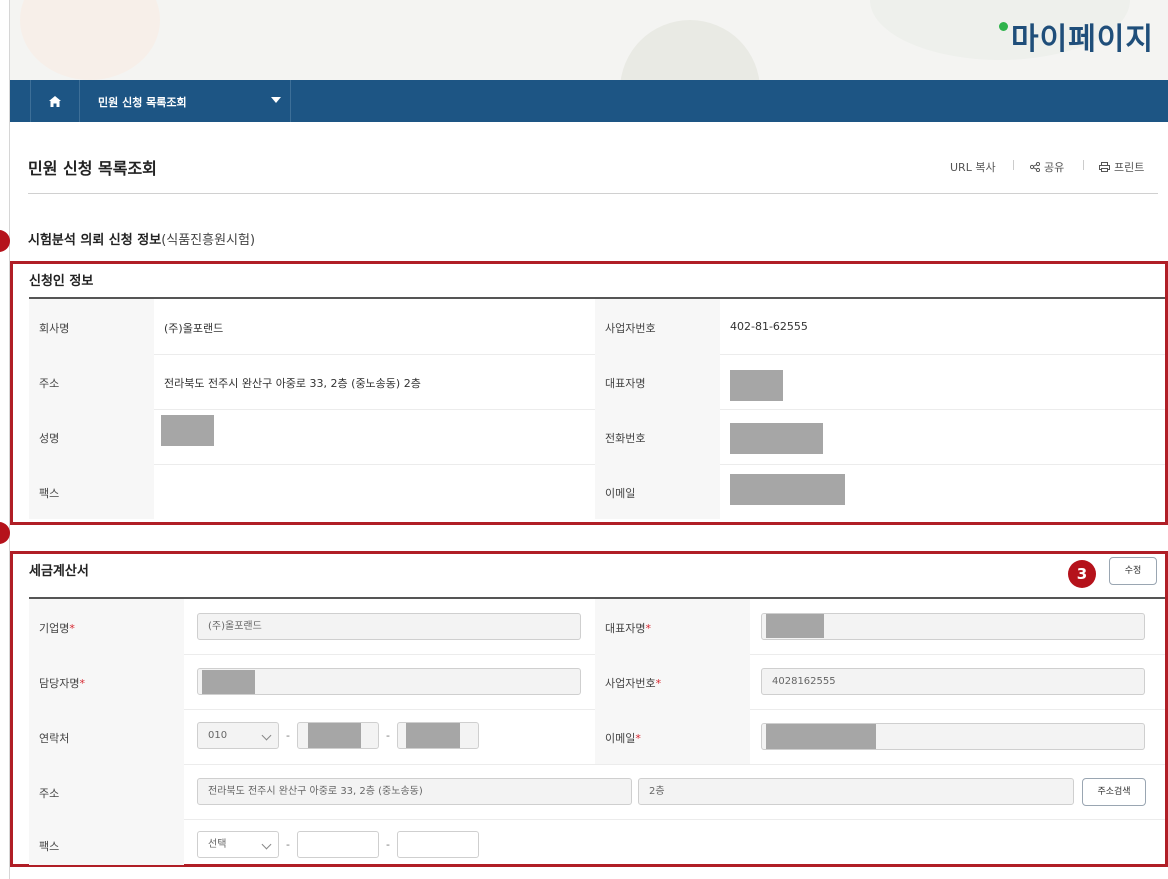  Describe the element at coordinates (61, 281) in the screenshot. I see `applicant-info-title: 신청인 정보` at that location.